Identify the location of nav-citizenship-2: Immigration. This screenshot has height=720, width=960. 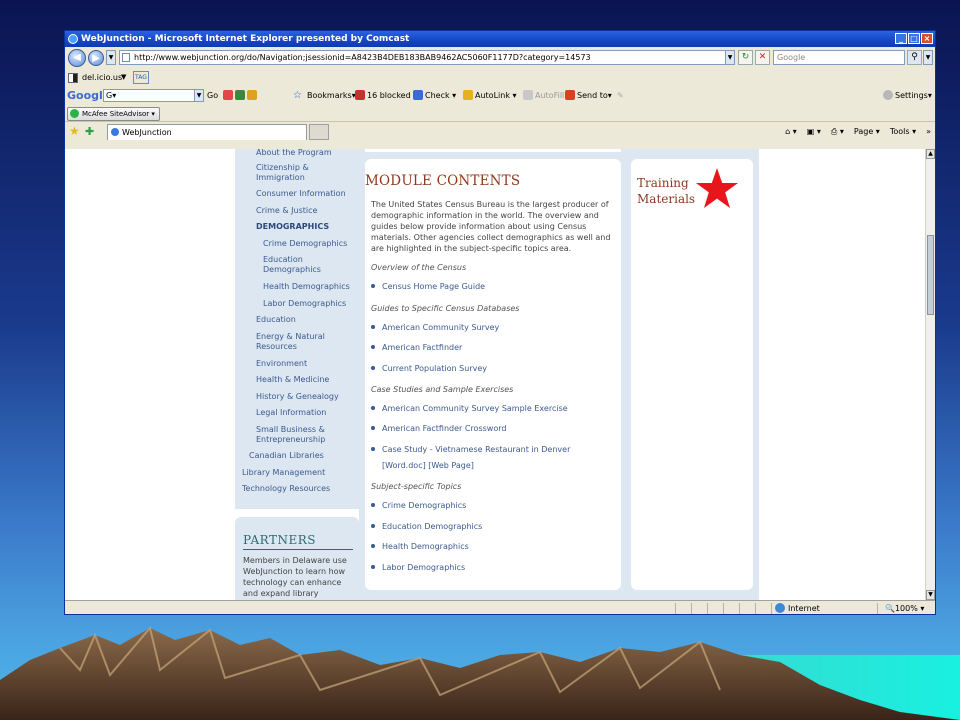
(280, 178).